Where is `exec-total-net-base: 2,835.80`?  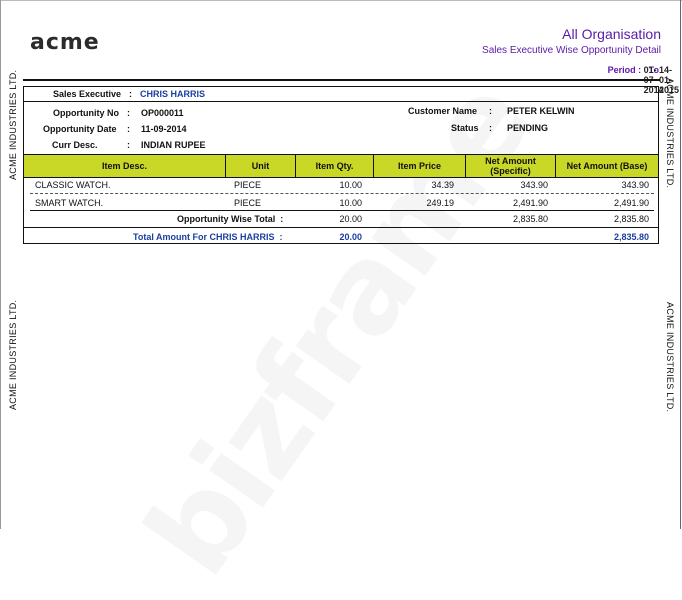
exec-total-net-base: 2,835.80 is located at coordinates (631, 237).